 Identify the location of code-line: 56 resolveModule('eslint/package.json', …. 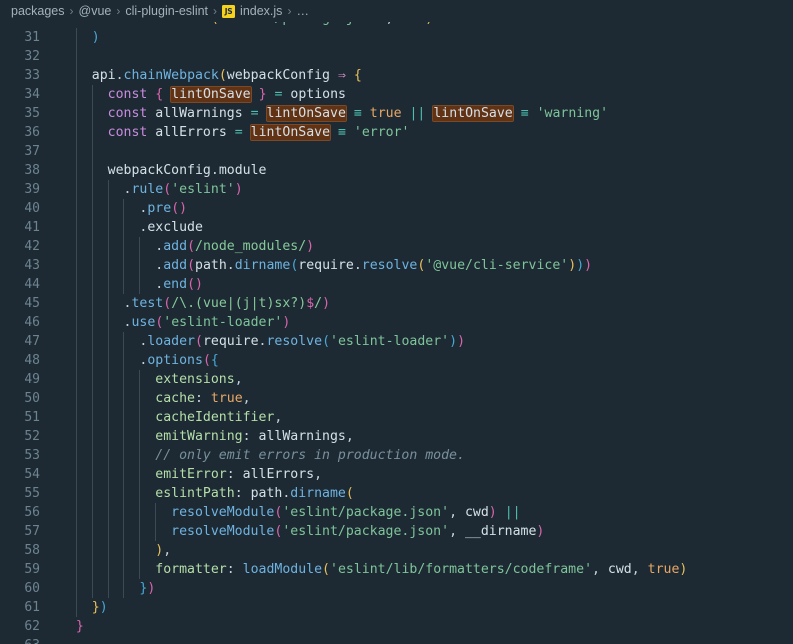
(396, 512).